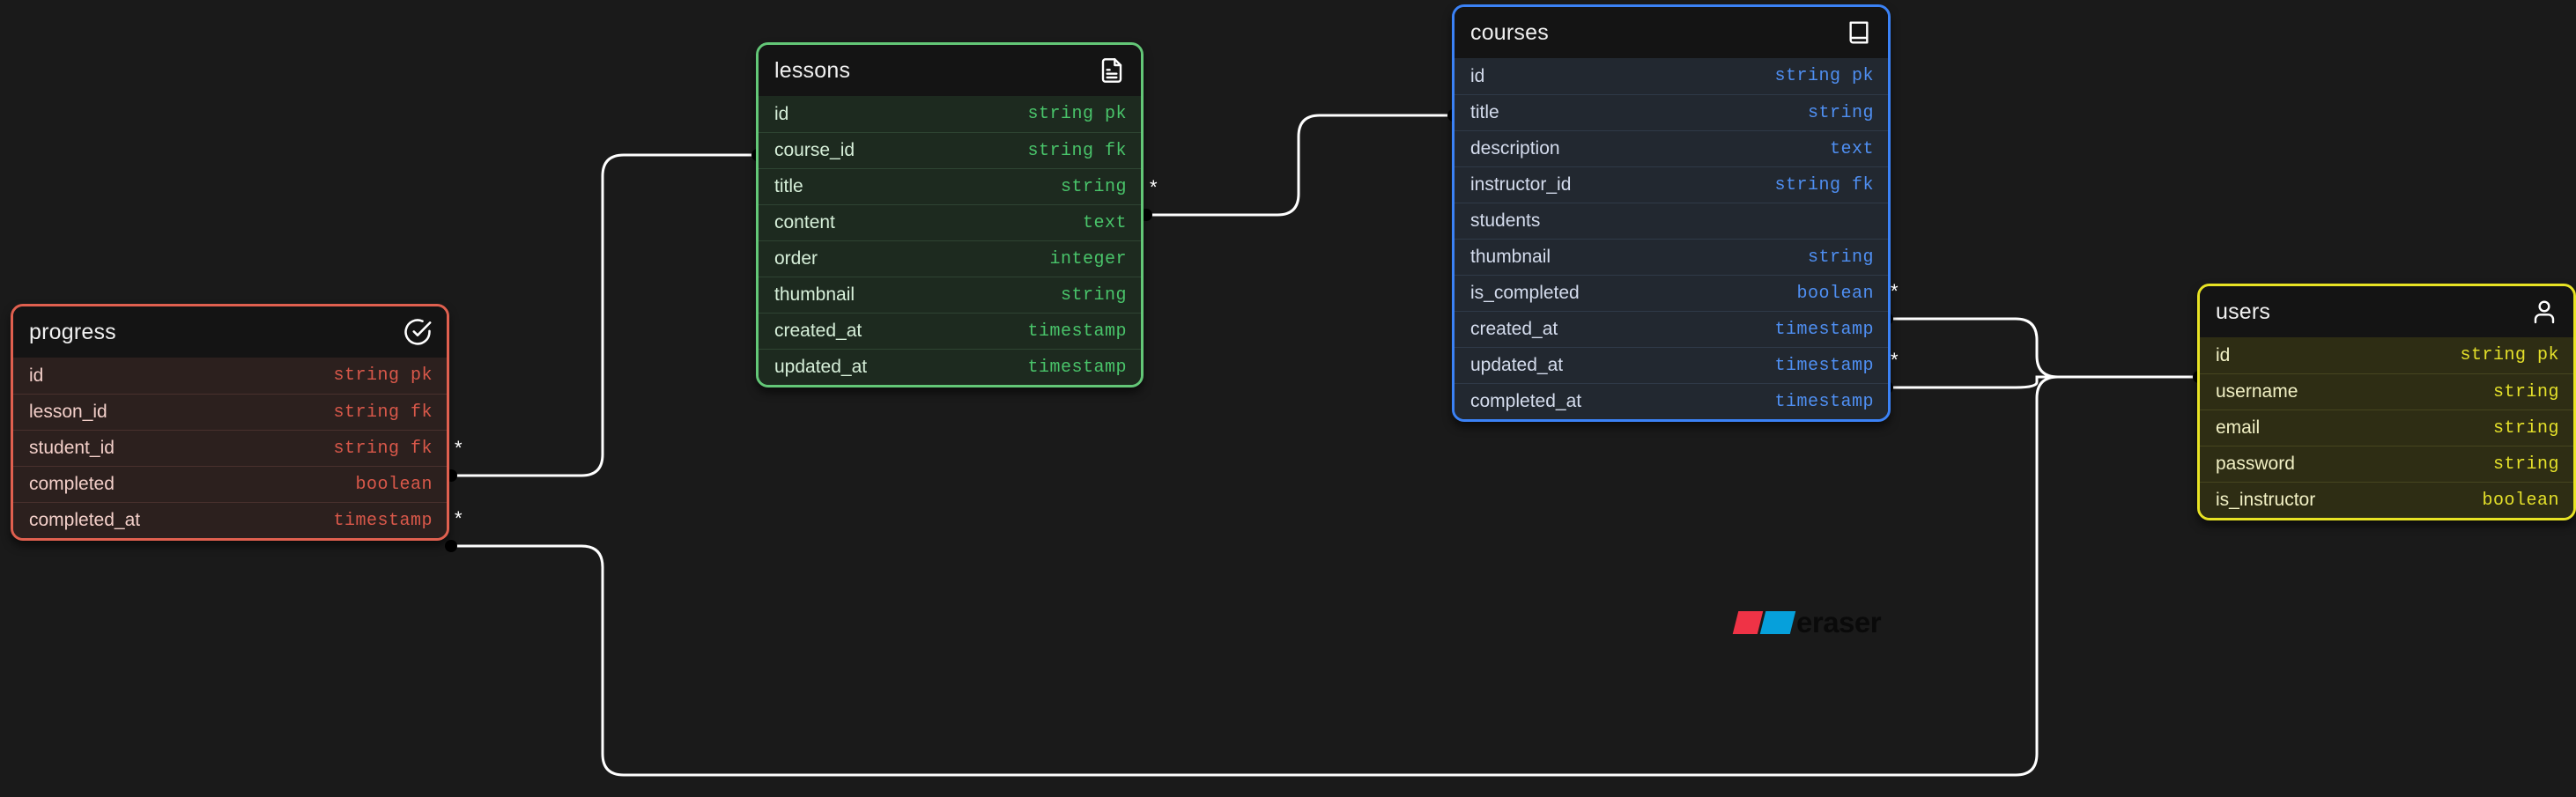 Image resolution: width=2576 pixels, height=797 pixels. I want to click on field-name: username, so click(2257, 391).